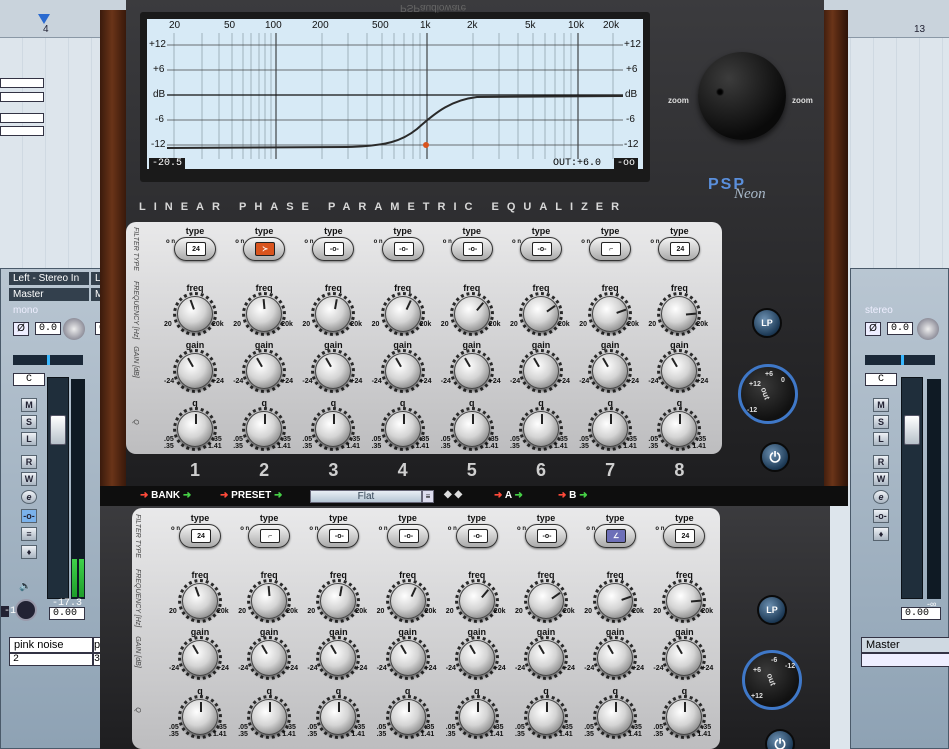  I want to click on b-load-arrow-icon: ➜, so click(583, 495).